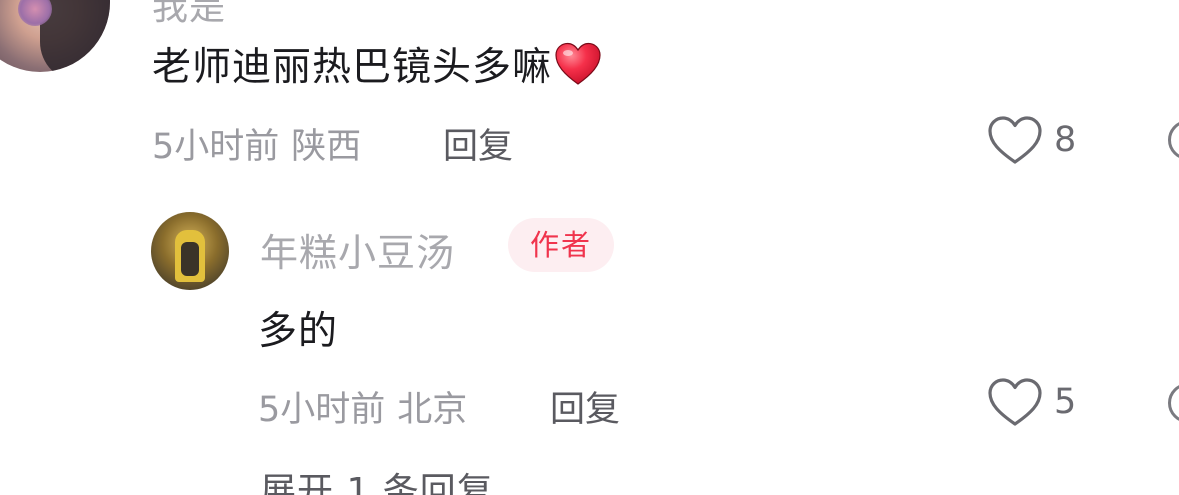 The image size is (1179, 495). What do you see at coordinates (216, 147) in the screenshot?
I see `comment-time: 5小时前` at bounding box center [216, 147].